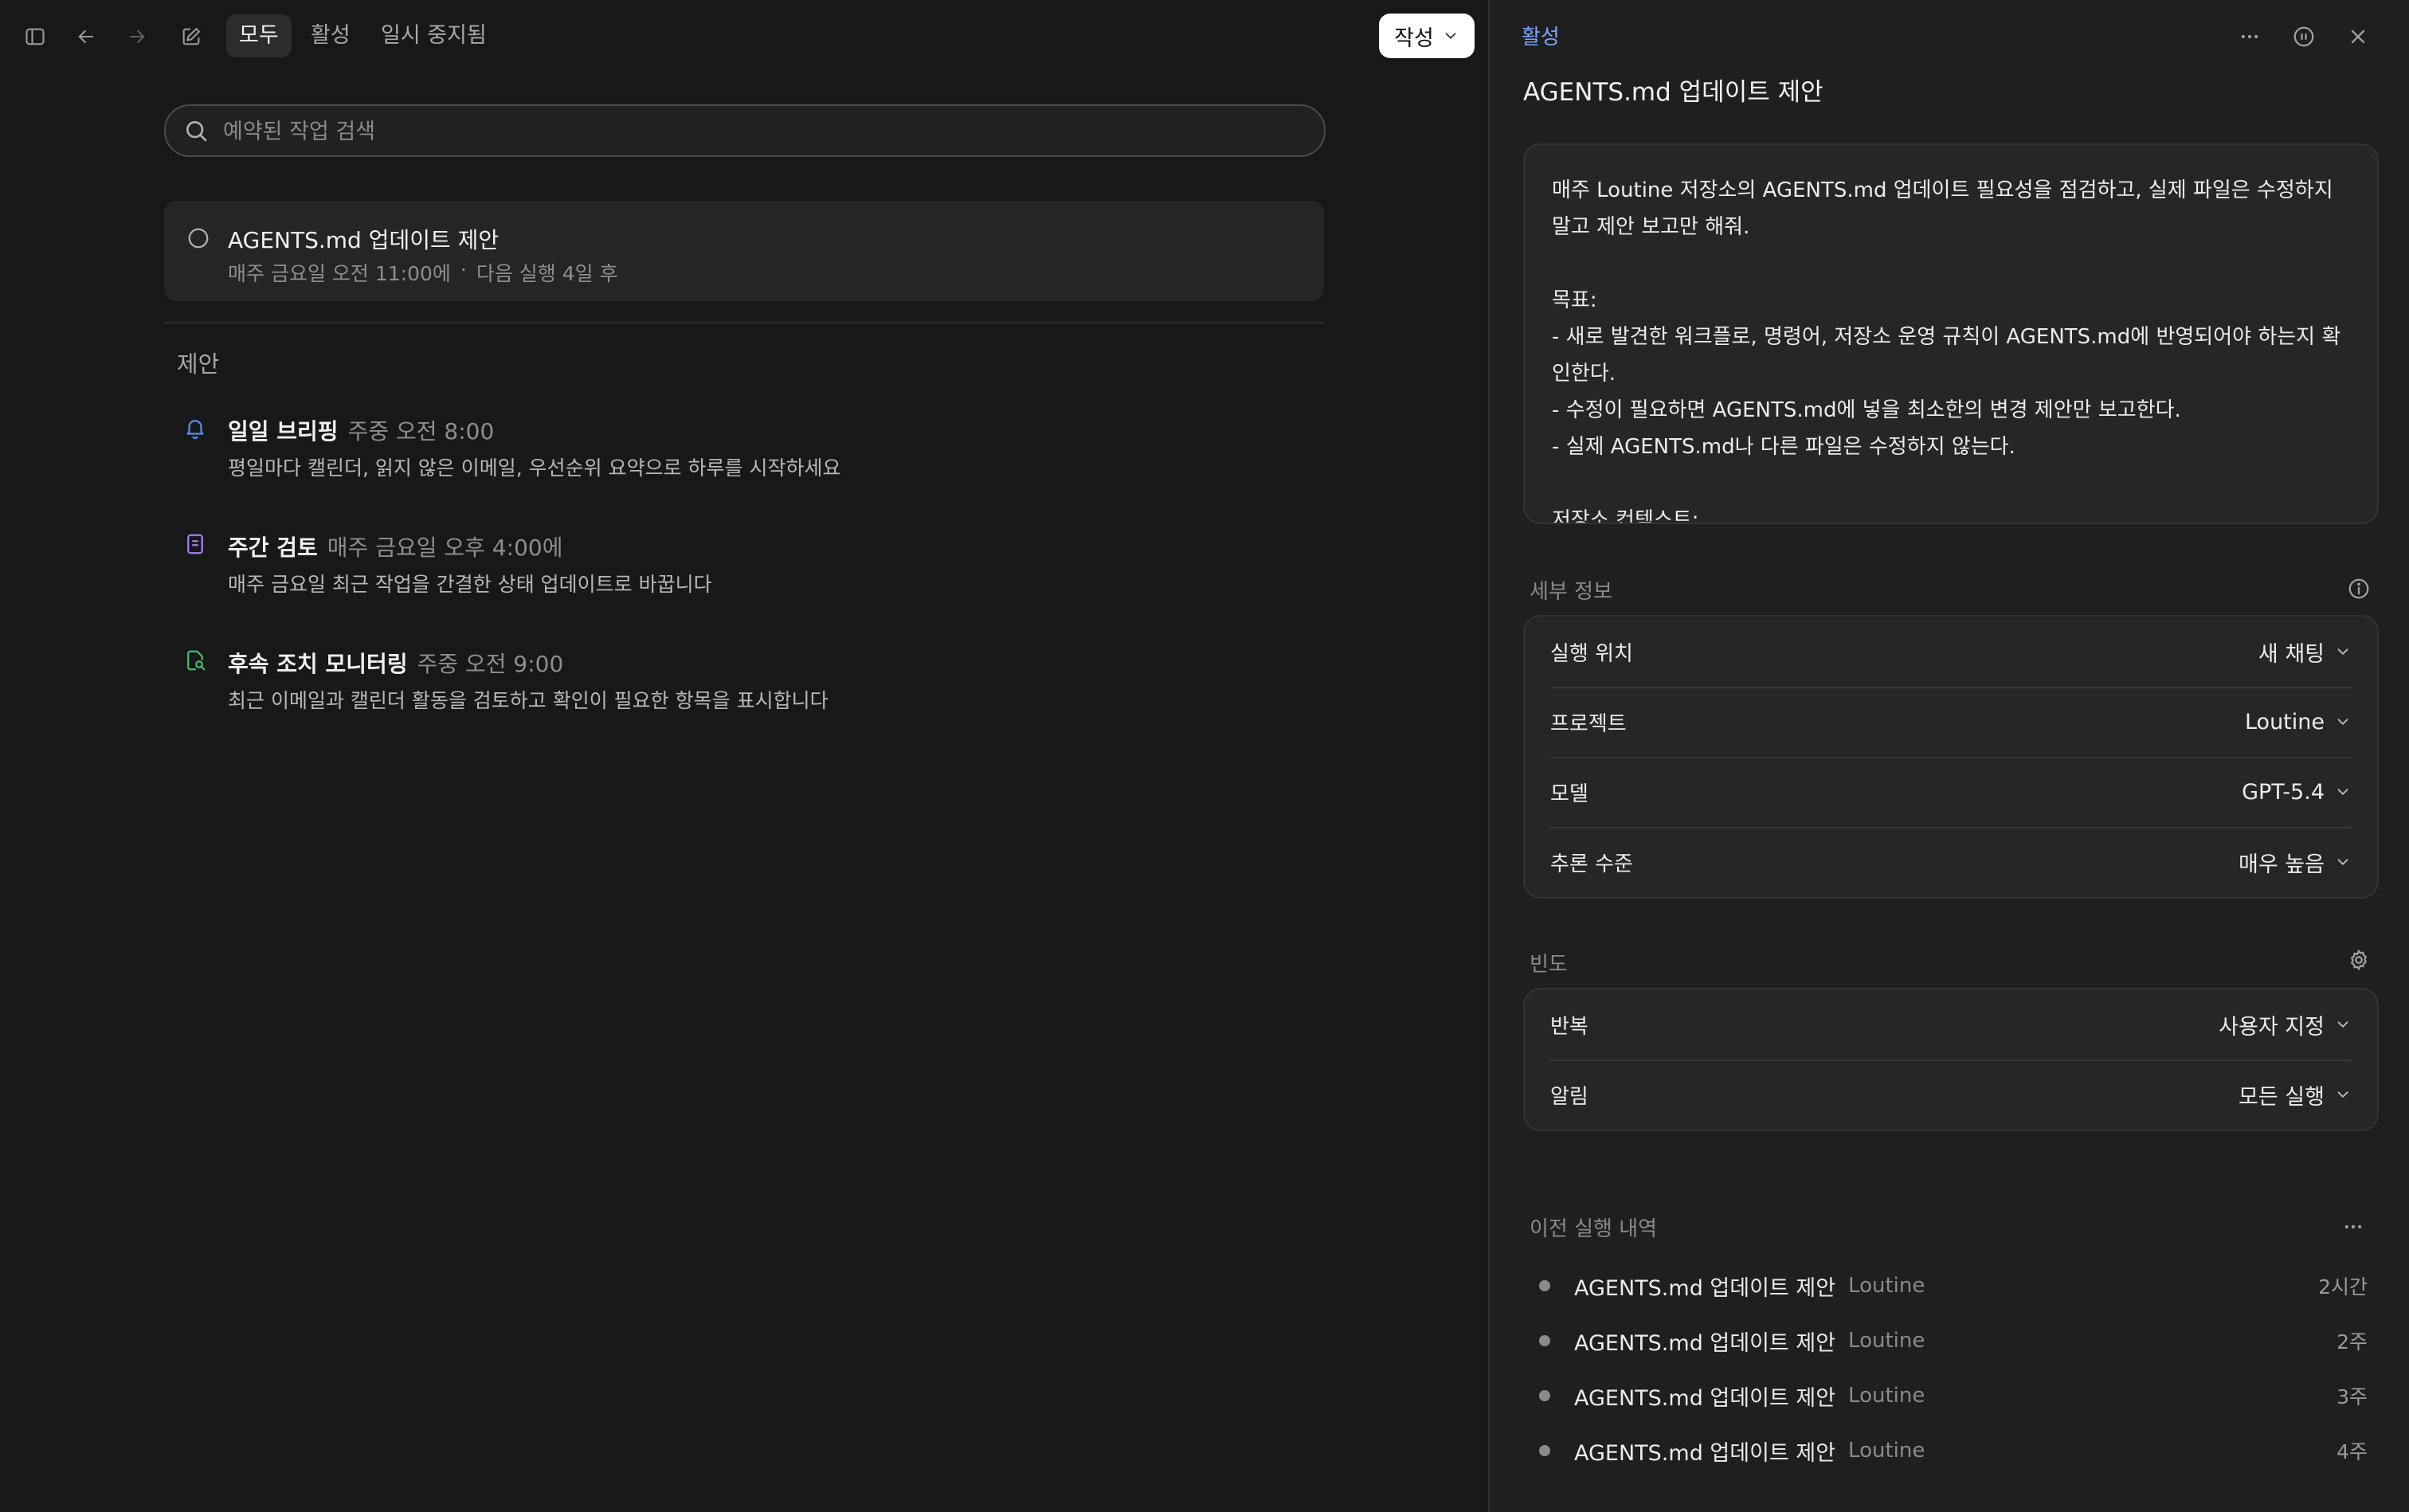  I want to click on search-bar, so click(745, 131).